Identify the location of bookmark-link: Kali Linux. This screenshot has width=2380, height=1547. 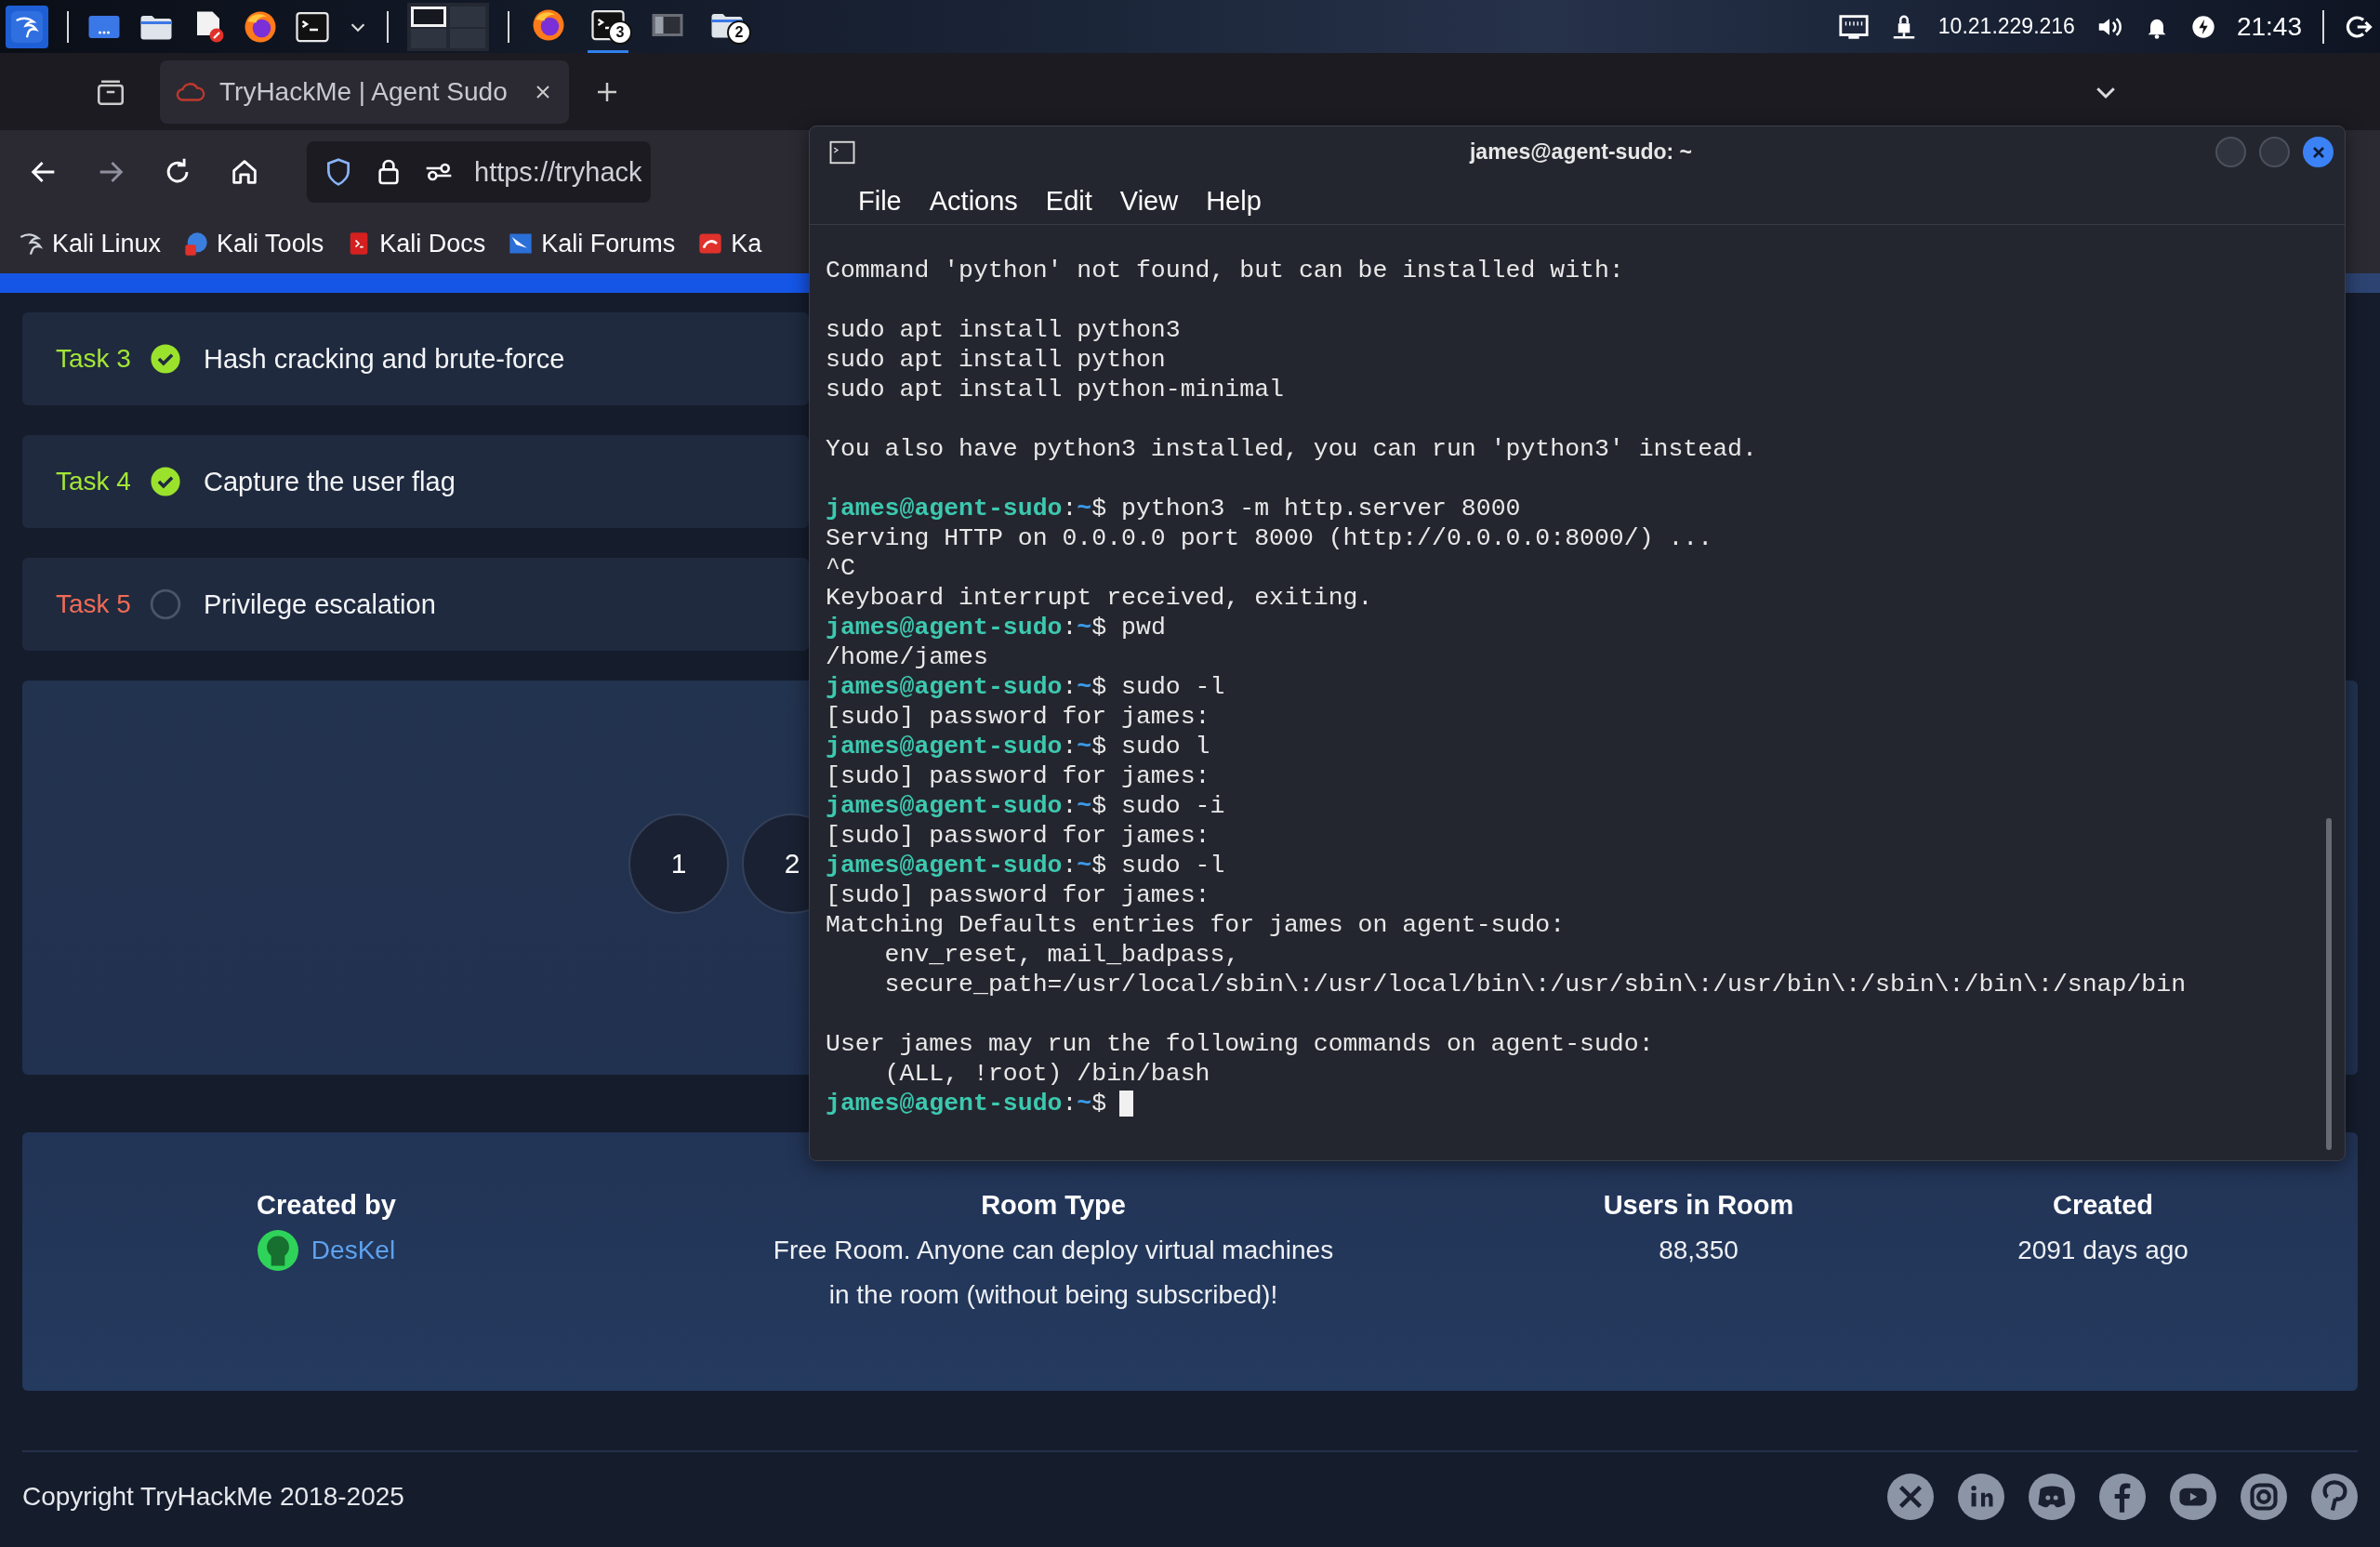
(90, 243).